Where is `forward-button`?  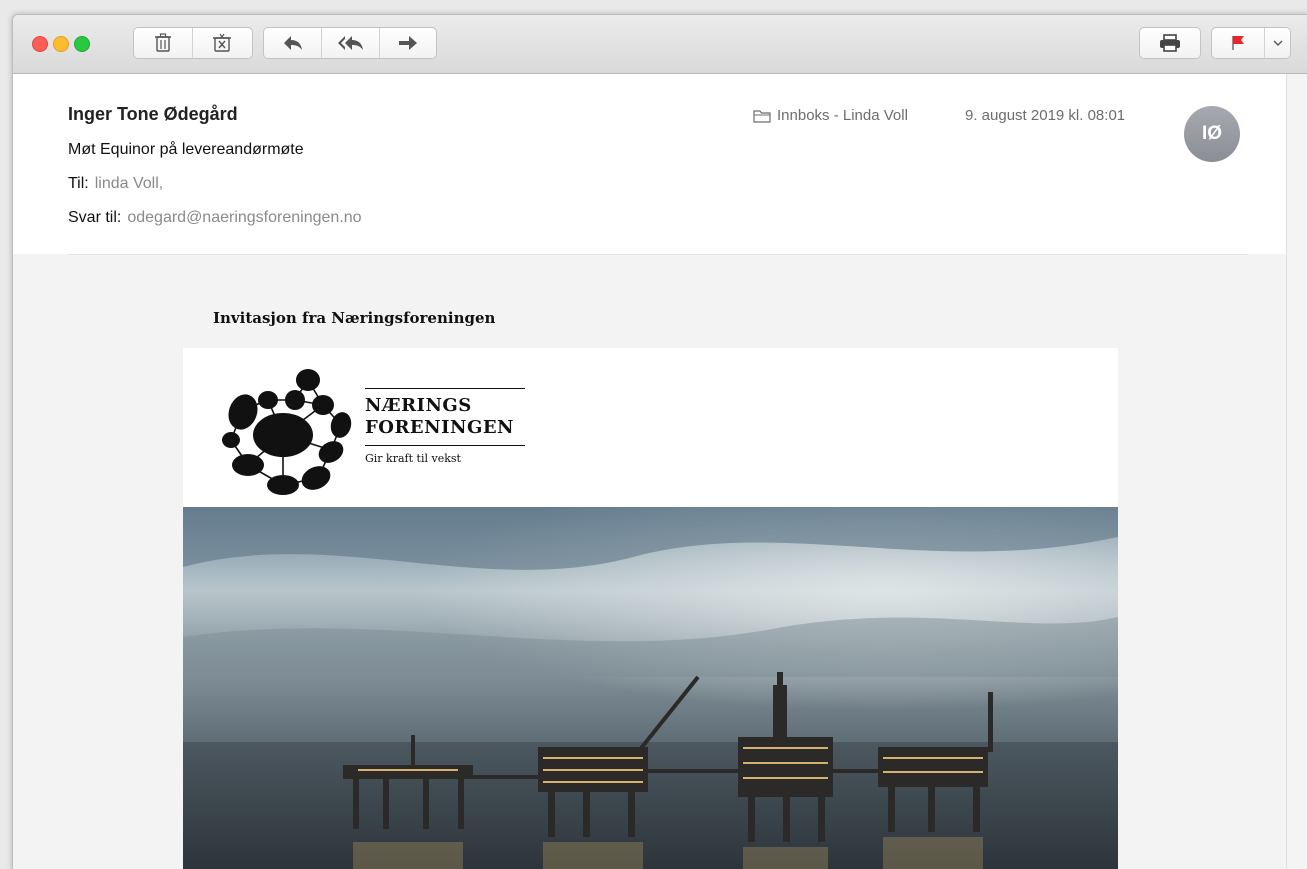
forward-button is located at coordinates (408, 43).